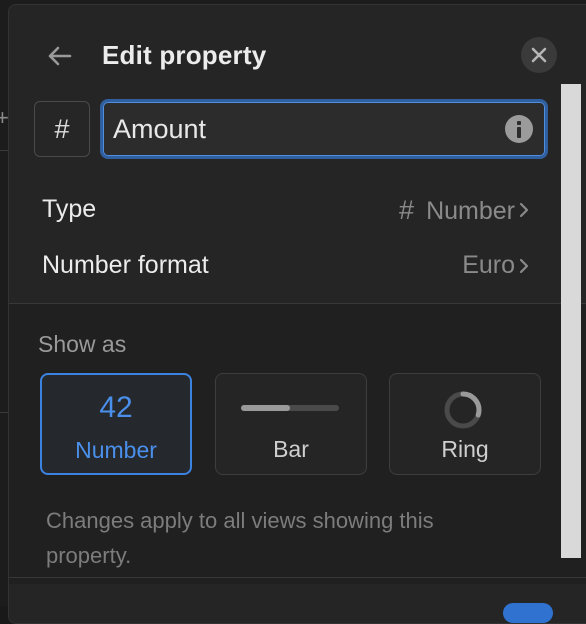 The image size is (586, 624). Describe the element at coordinates (69, 209) in the screenshot. I see `type-label: Type` at that location.